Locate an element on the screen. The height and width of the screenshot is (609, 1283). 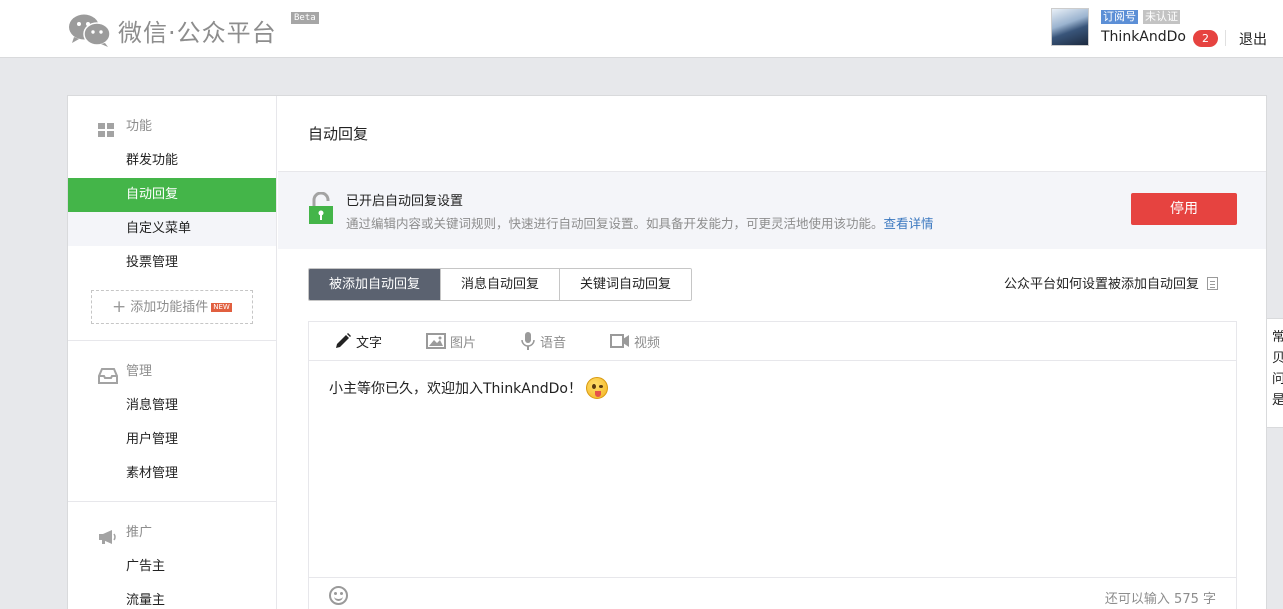
grid-icon is located at coordinates (107, 128).